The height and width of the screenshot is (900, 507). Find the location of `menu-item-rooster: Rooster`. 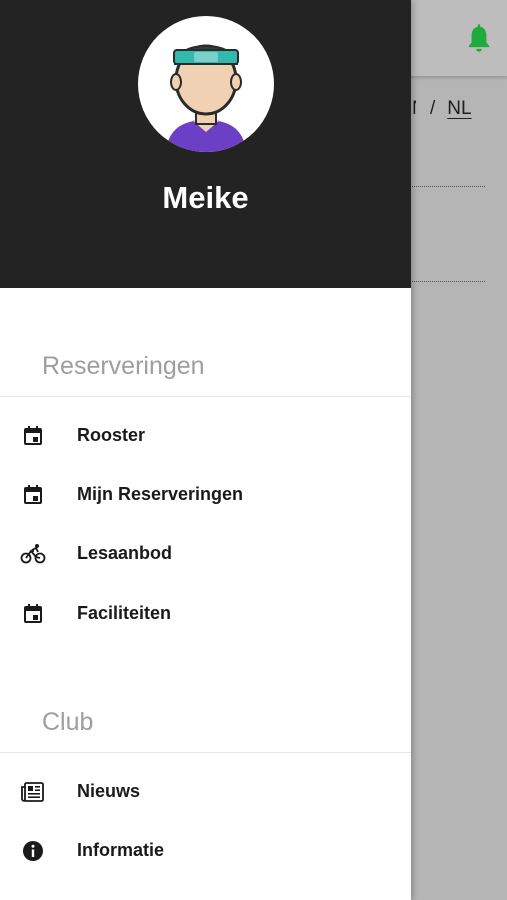

menu-item-rooster: Rooster is located at coordinates (205, 436).